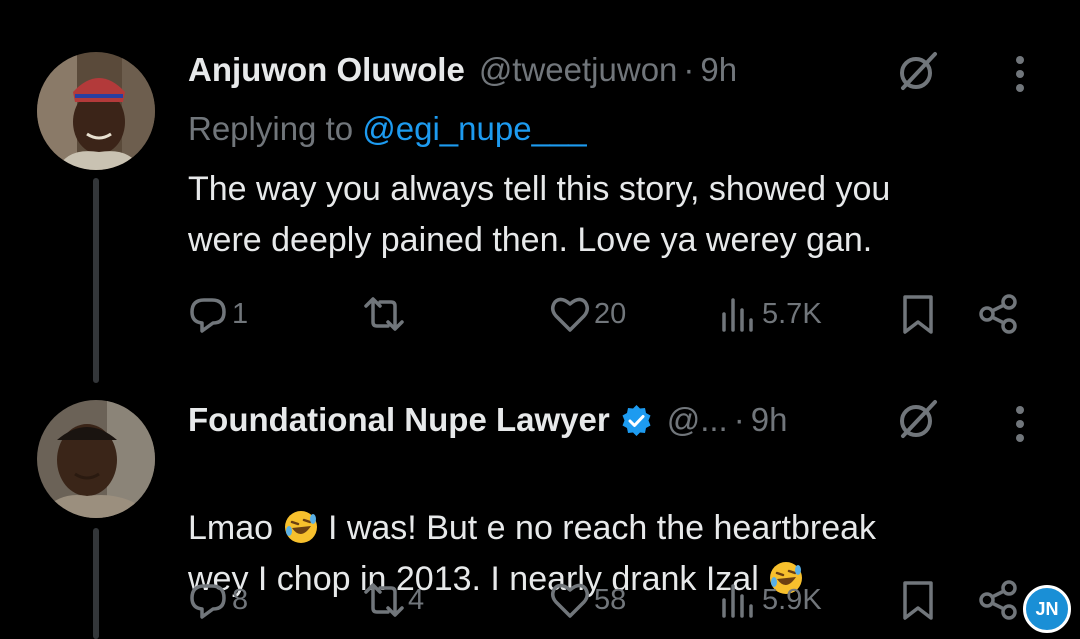  I want to click on author-handle: @tweetjuwon, so click(578, 70).